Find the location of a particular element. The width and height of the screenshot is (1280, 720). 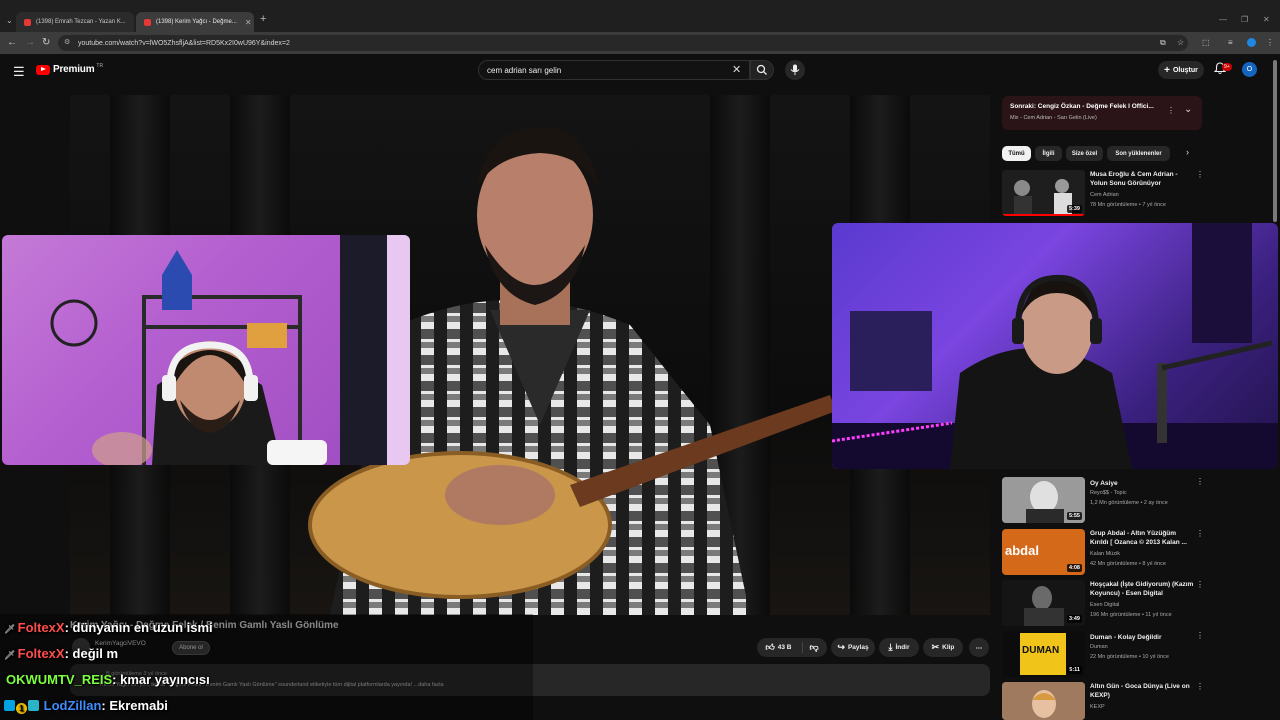

like-dislike-group: 👍︎ 43 B 👎︎ is located at coordinates (792, 647).